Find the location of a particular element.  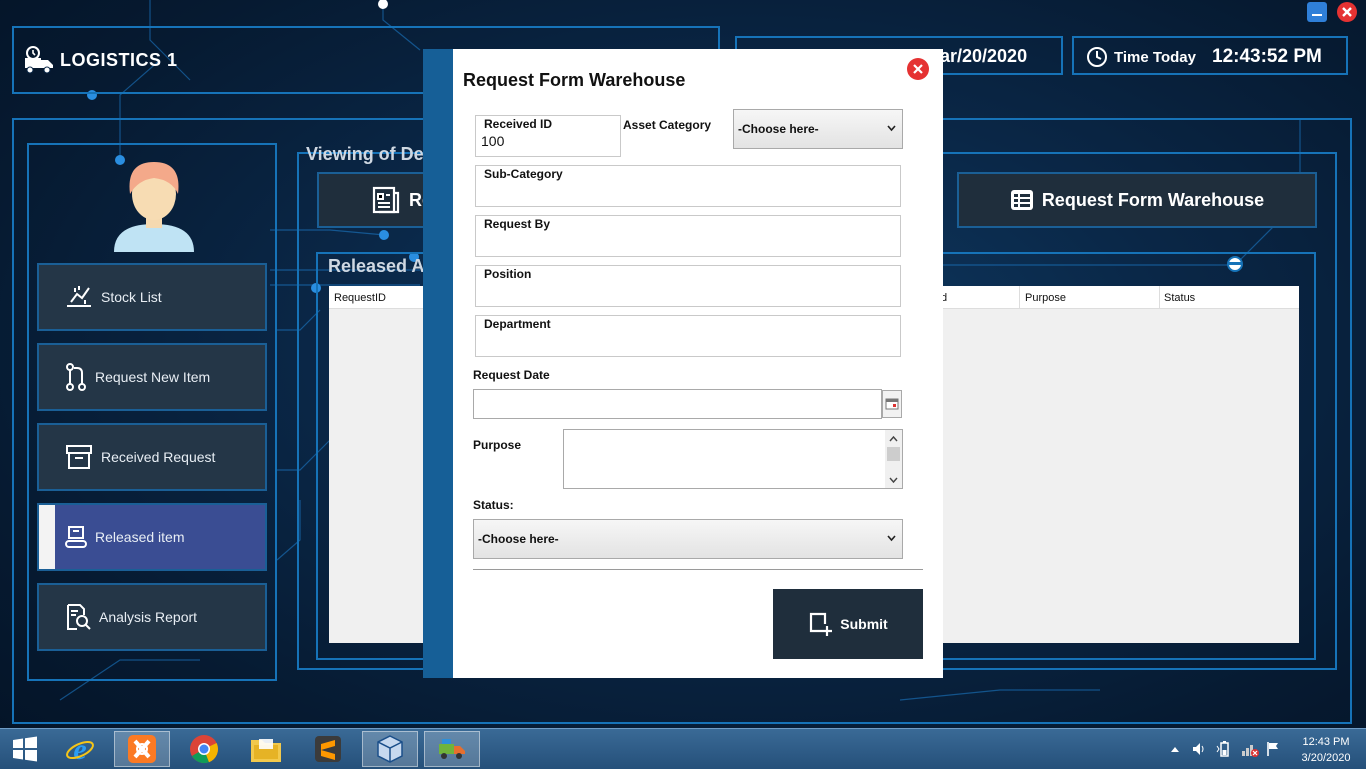

sidebar-item-label: Request New Item is located at coordinates (153, 377).